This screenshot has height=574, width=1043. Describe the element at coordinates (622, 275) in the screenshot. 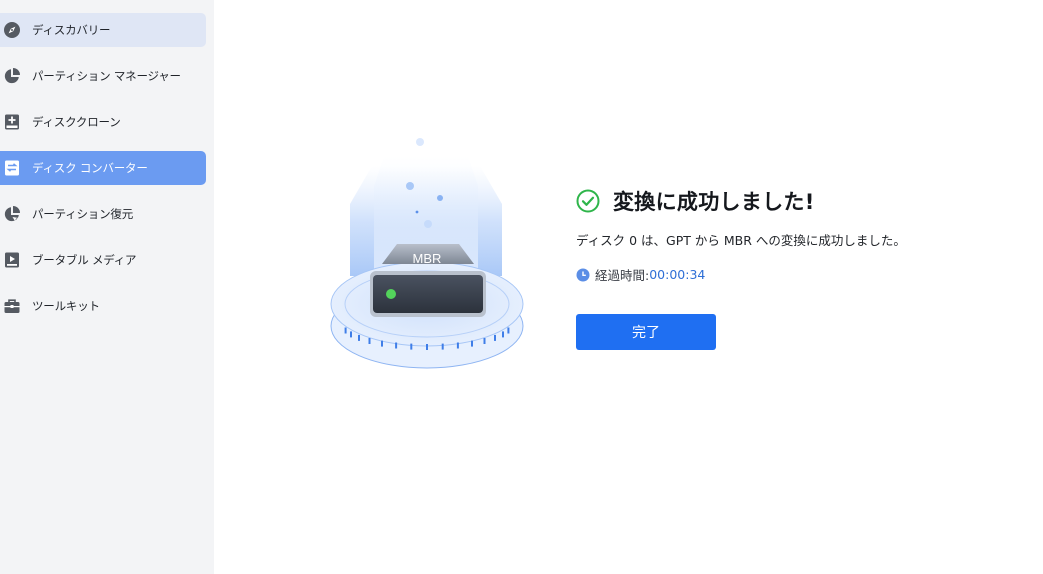

I see `elapsed-time-label: 経過時間:` at that location.